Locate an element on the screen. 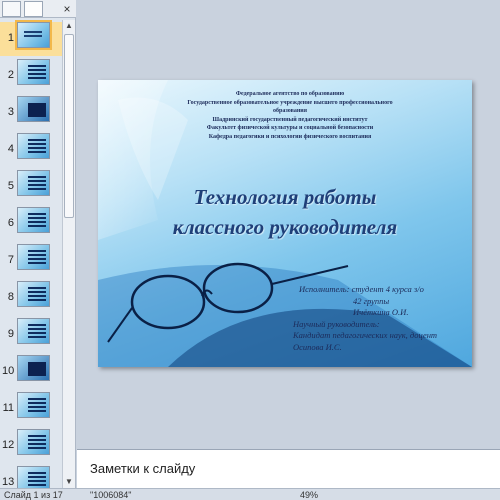 The width and height of the screenshot is (500, 500). header-line: Федеральное агентство по образованию is located at coordinates (290, 94).